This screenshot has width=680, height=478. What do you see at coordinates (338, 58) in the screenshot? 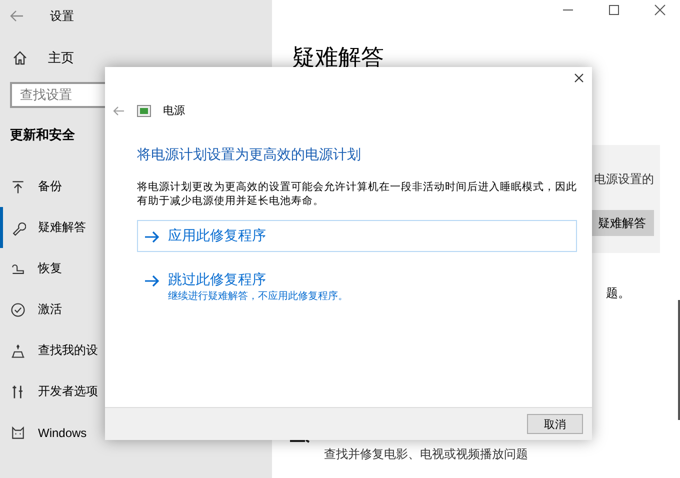
I see `page-title: 疑难解答` at bounding box center [338, 58].